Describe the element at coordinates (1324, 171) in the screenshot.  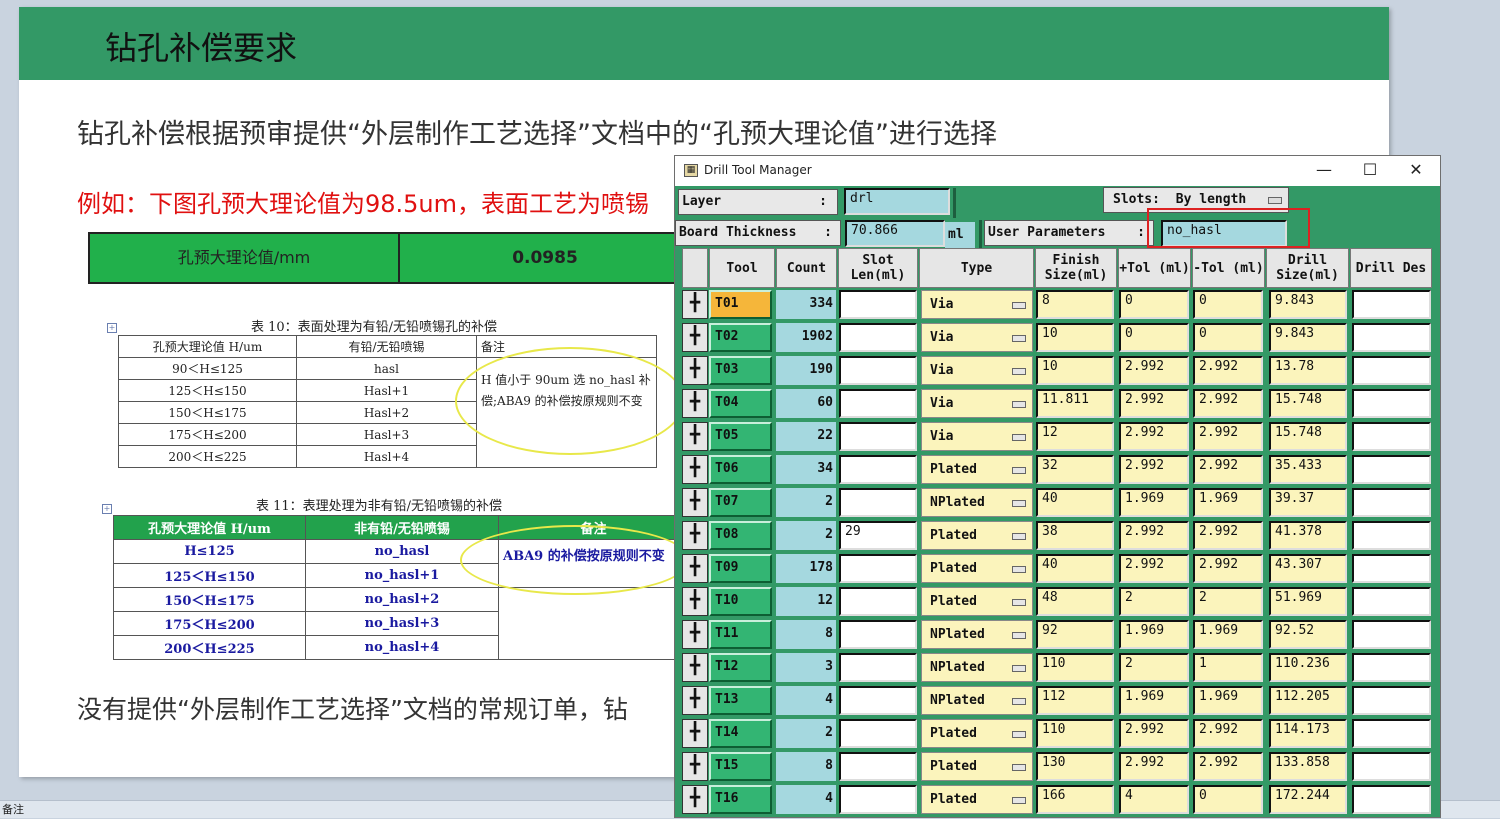
I see `minimize-button: —` at that location.